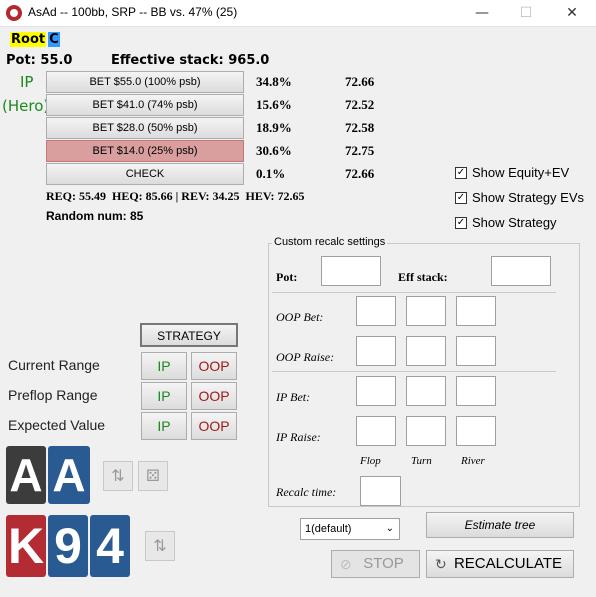  What do you see at coordinates (133, 12) in the screenshot?
I see `window-title: AsAd -- 100bb, SRP -- BB vs. 47% (25)` at bounding box center [133, 12].